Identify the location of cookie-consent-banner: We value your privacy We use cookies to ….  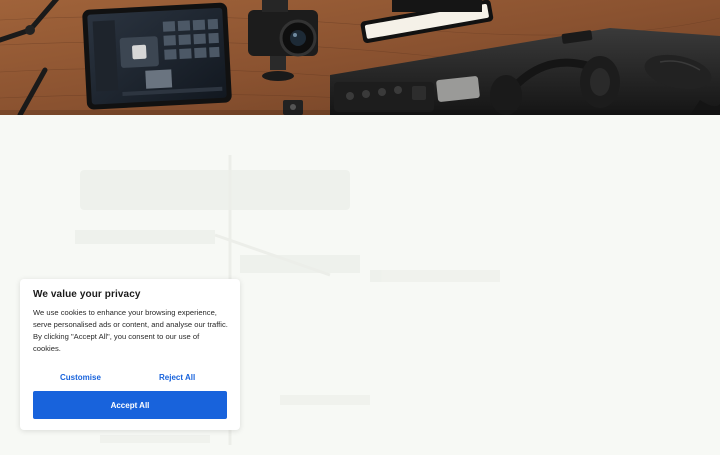
(130, 354).